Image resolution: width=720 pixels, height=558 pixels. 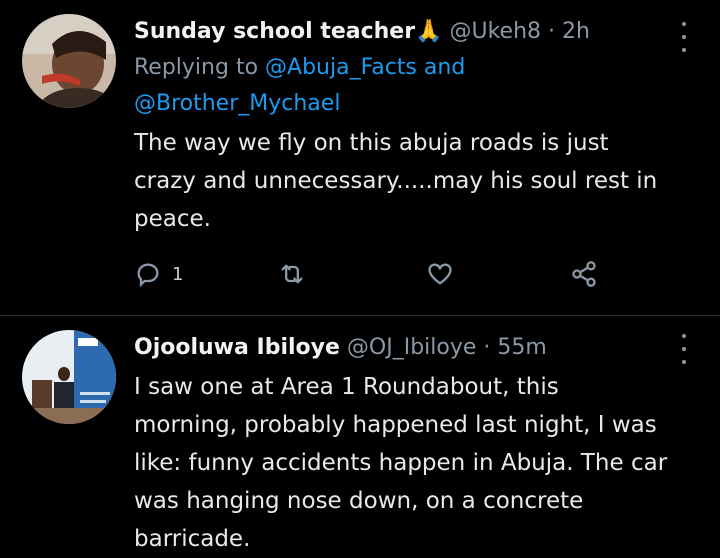 I want to click on reply-button: 1, so click(x=158, y=274).